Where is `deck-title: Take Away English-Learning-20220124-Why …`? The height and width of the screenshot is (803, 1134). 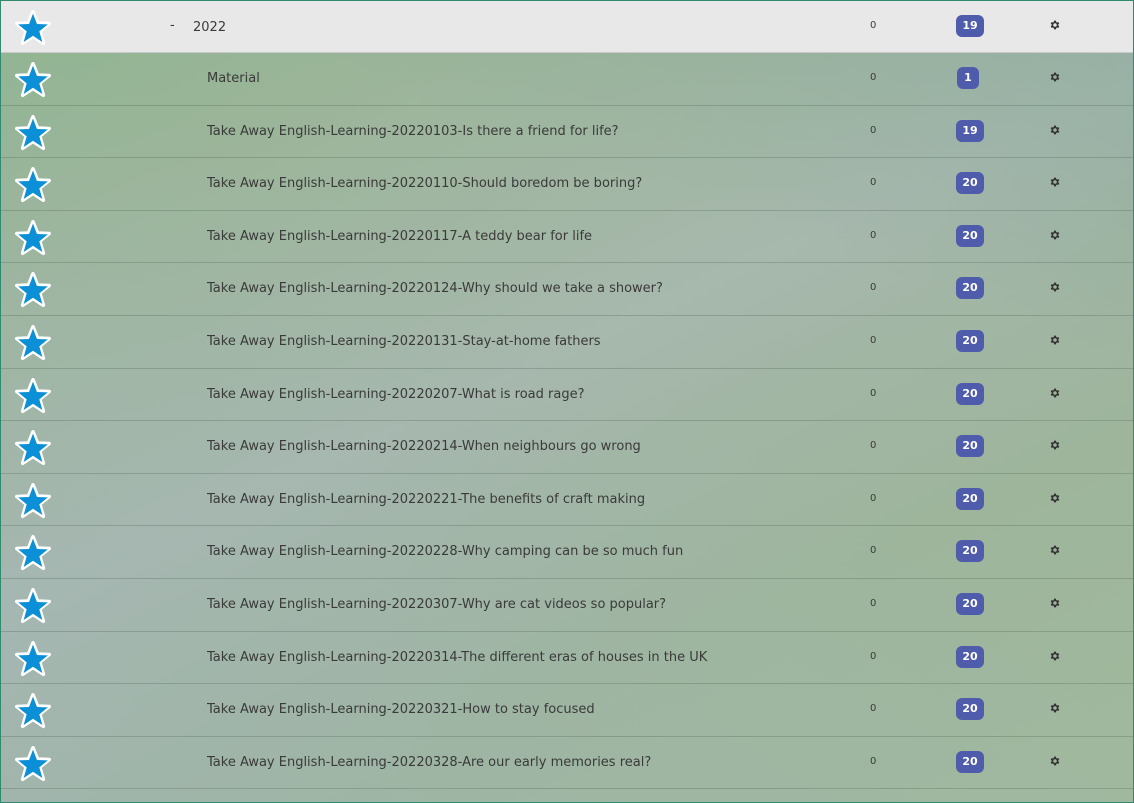
deck-title: Take Away English-Learning-20220124-Why … is located at coordinates (435, 288).